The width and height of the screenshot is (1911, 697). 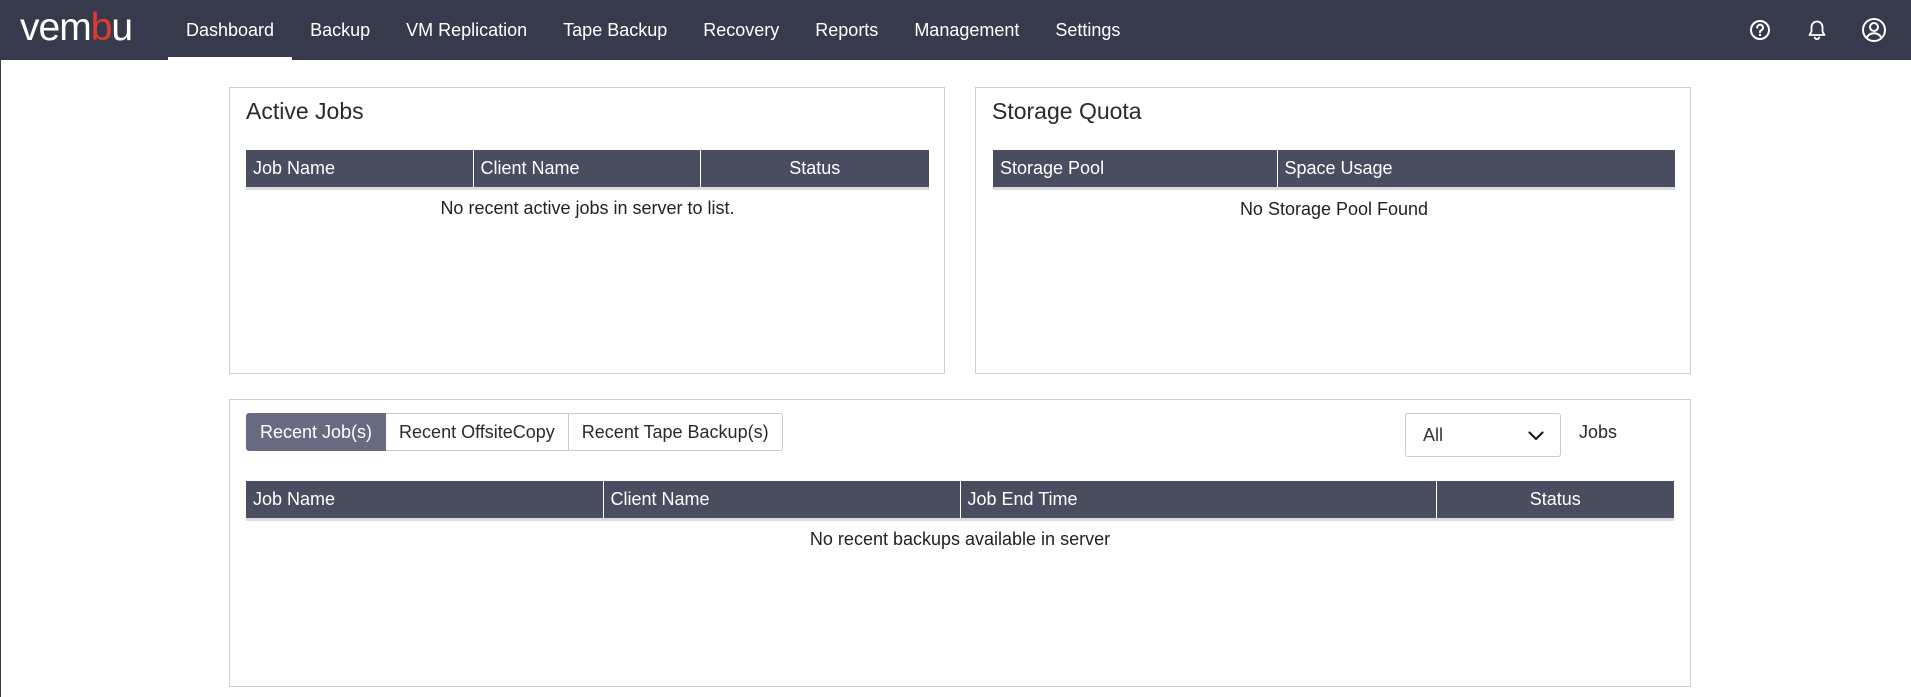 What do you see at coordinates (1760, 30) in the screenshot?
I see `help-icon` at bounding box center [1760, 30].